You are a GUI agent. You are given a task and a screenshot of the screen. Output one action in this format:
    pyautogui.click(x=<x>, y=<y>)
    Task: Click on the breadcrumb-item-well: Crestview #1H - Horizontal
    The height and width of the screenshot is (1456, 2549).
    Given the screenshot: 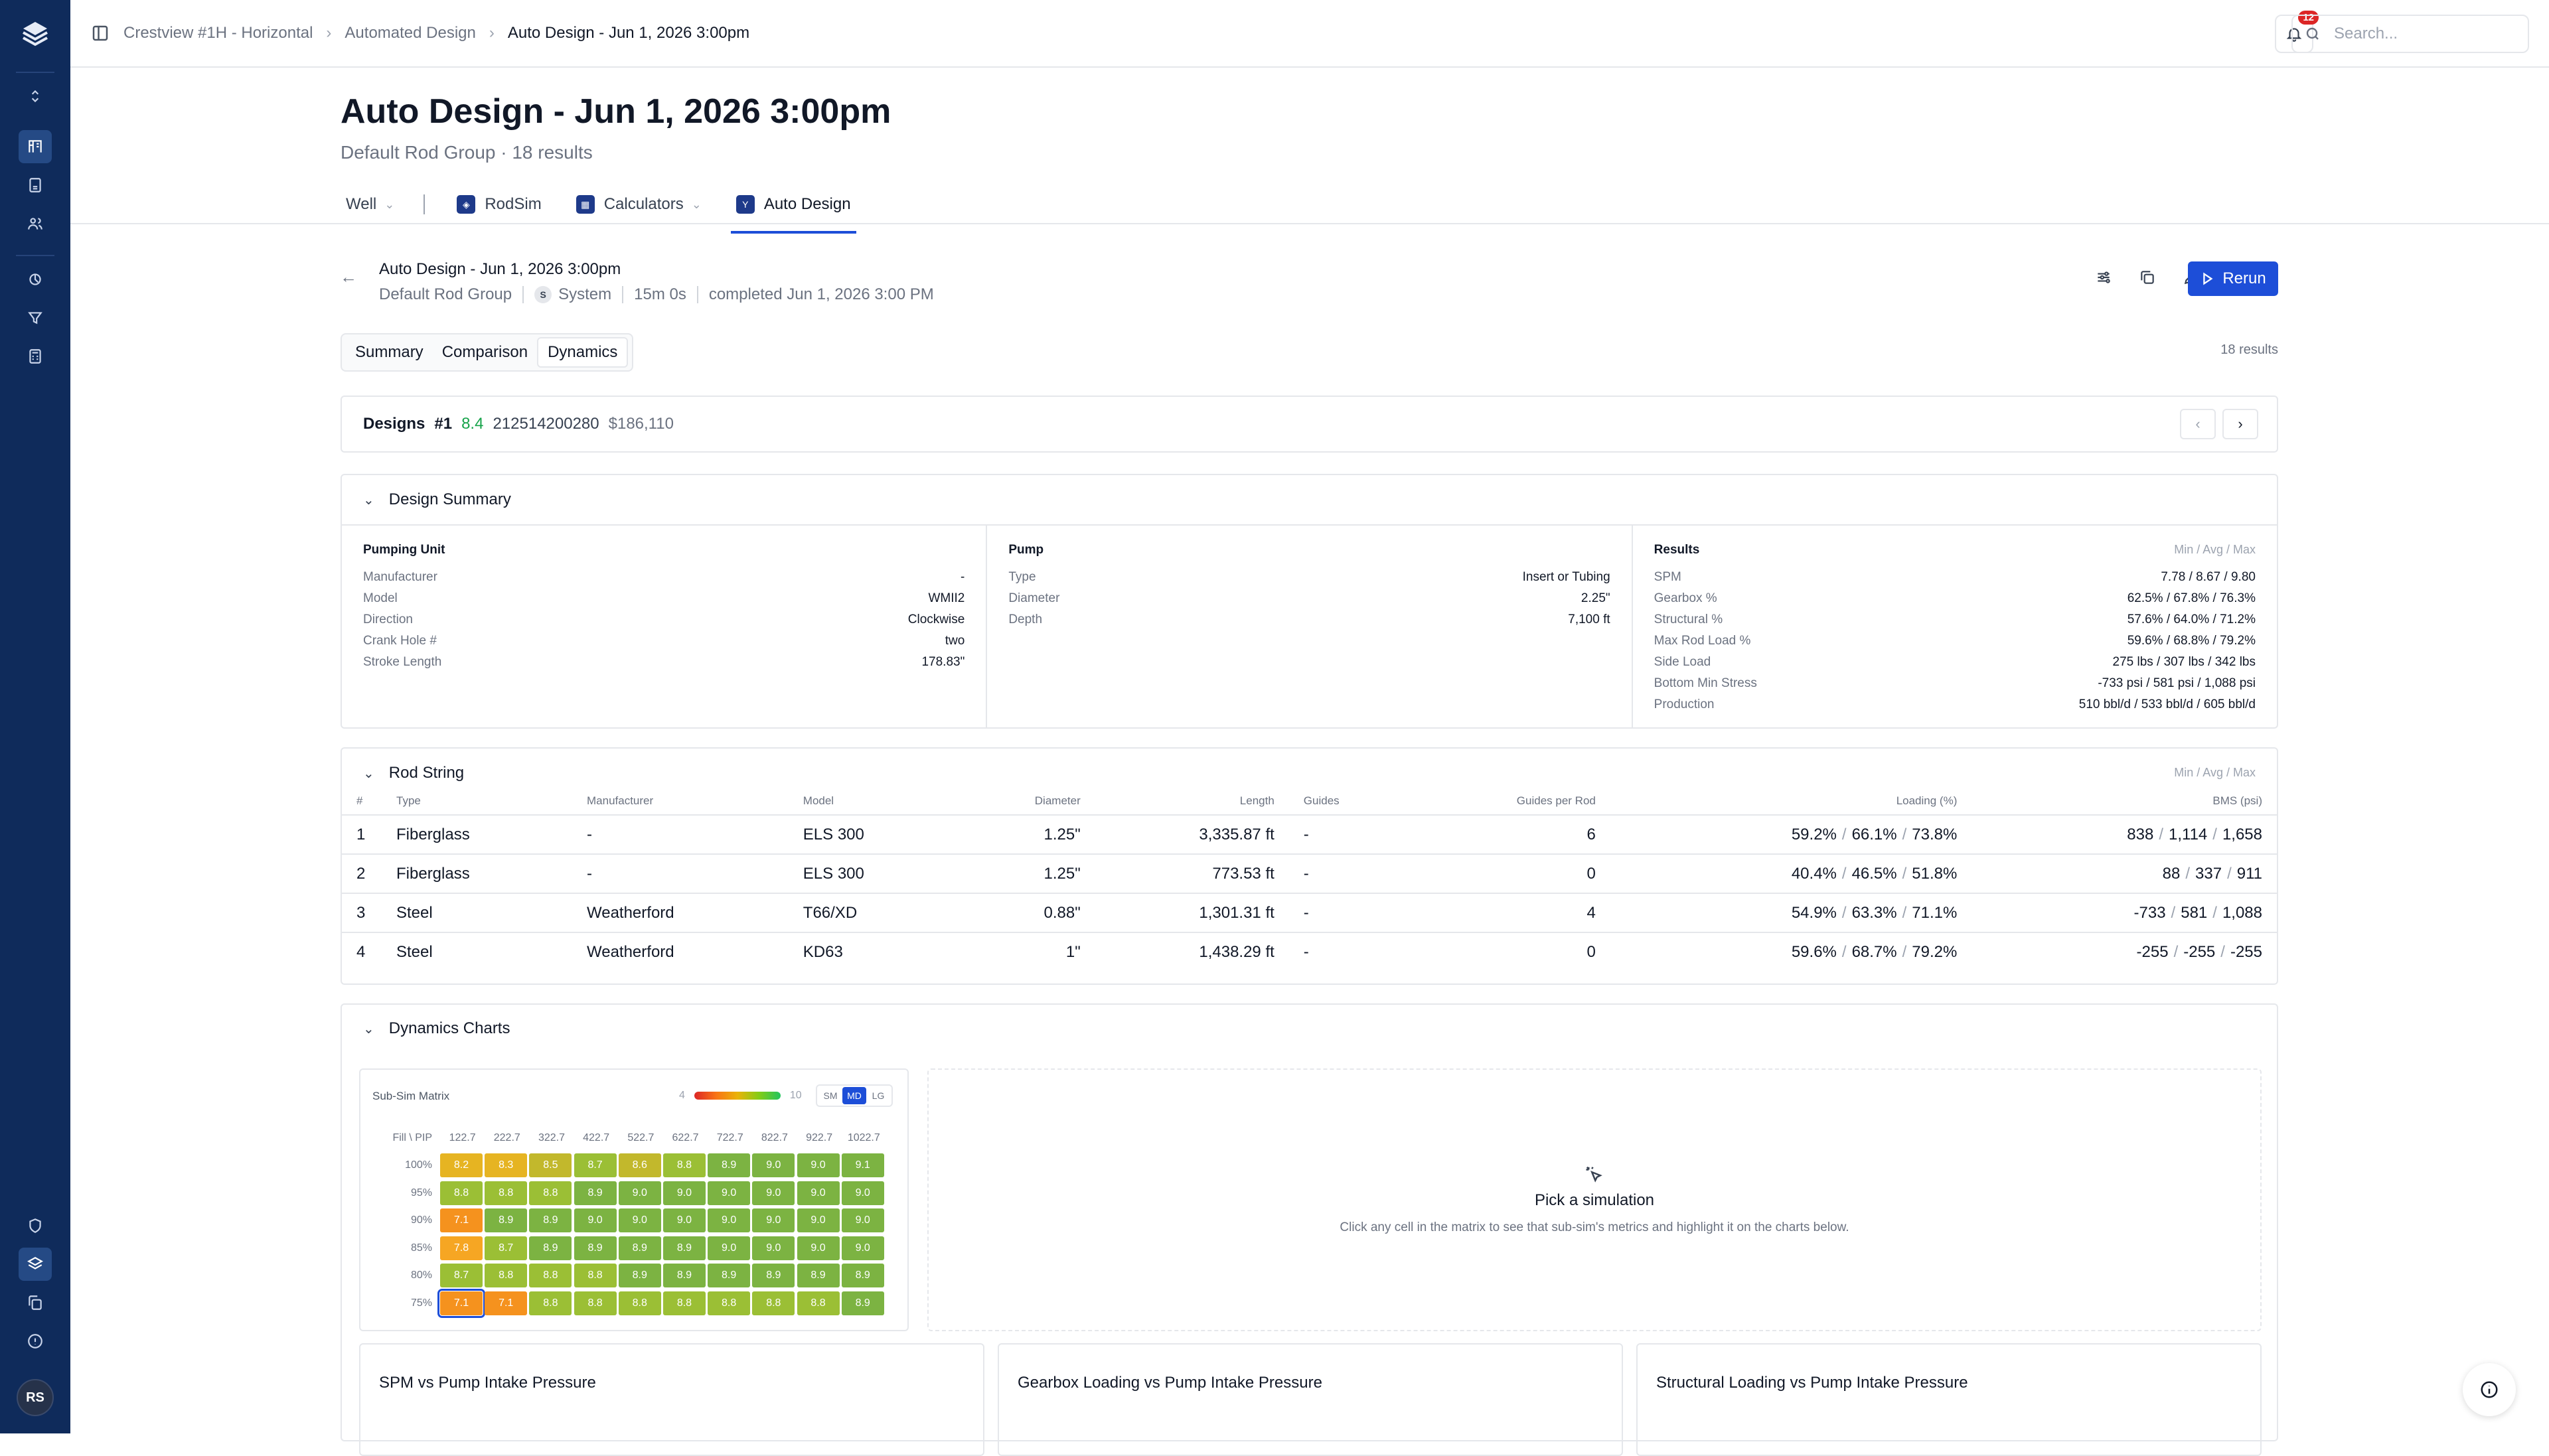 What is the action you would take?
    pyautogui.click(x=218, y=33)
    